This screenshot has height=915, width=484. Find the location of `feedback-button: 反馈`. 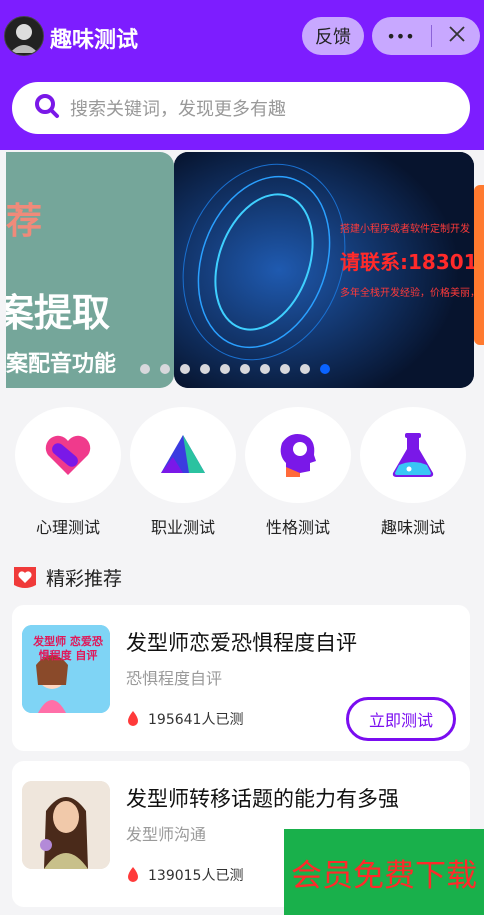

feedback-button: 反馈 is located at coordinates (333, 36).